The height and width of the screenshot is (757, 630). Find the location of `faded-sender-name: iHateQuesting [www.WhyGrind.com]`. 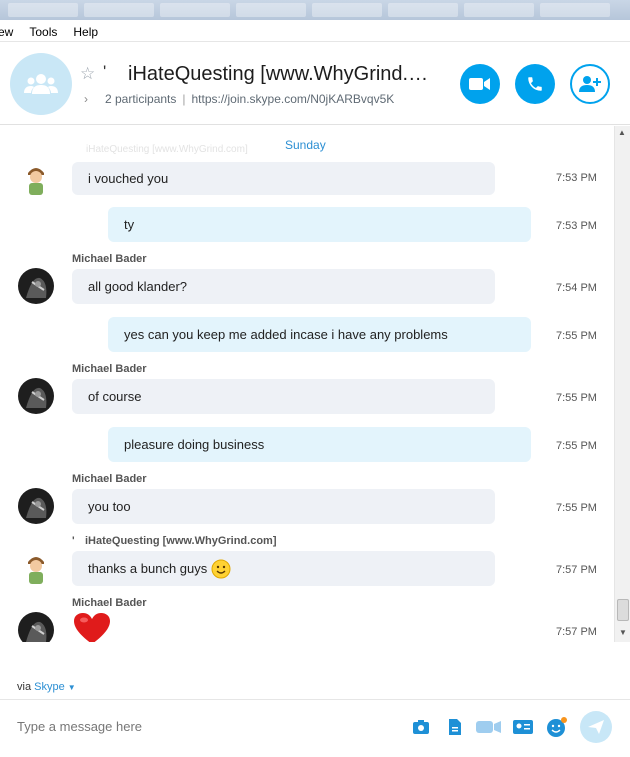

faded-sender-name: iHateQuesting [www.WhyGrind.com] is located at coordinates (167, 149).